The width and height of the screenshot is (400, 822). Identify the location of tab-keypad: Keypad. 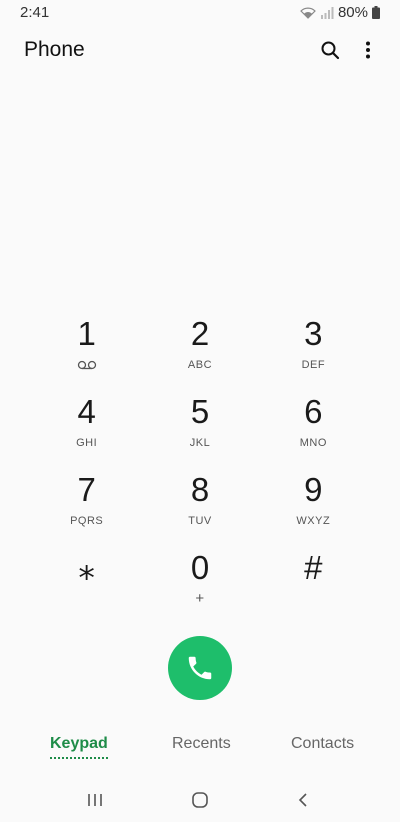
(79, 747).